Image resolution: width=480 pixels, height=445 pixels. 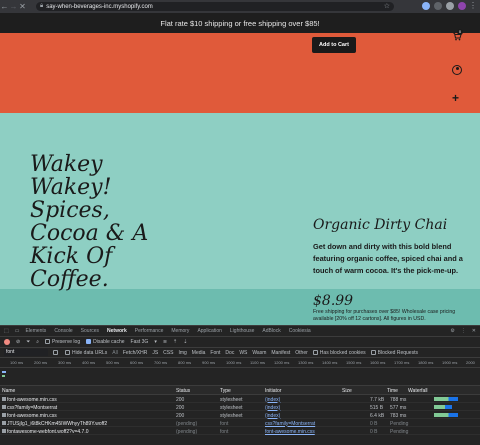 I want to click on upload-icon: ⇡, so click(x=175, y=342).